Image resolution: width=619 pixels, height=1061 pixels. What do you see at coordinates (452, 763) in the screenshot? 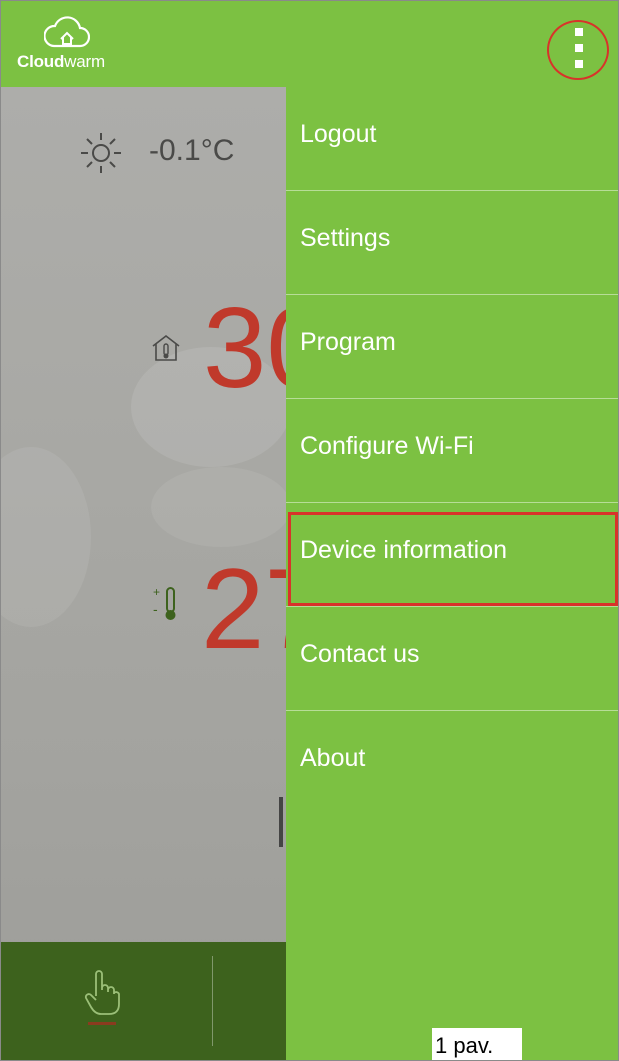
I see `menu-item-about: About` at bounding box center [452, 763].